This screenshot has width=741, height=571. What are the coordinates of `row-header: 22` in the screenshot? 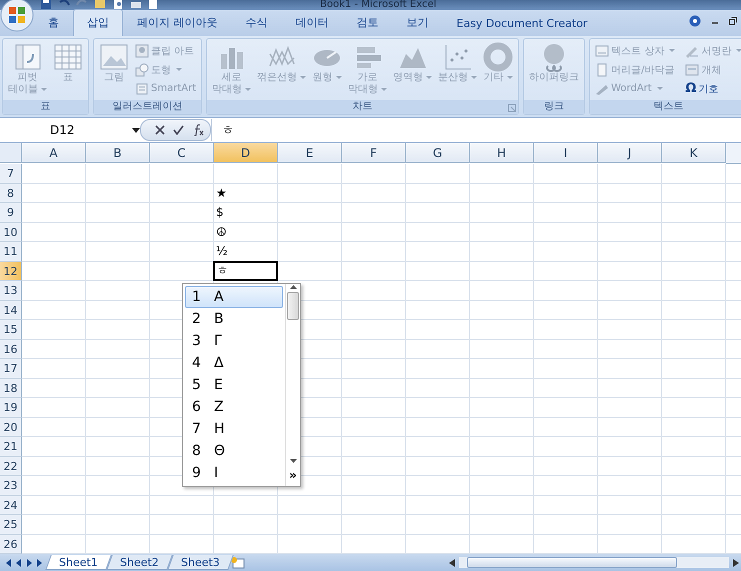 It's located at (11, 466).